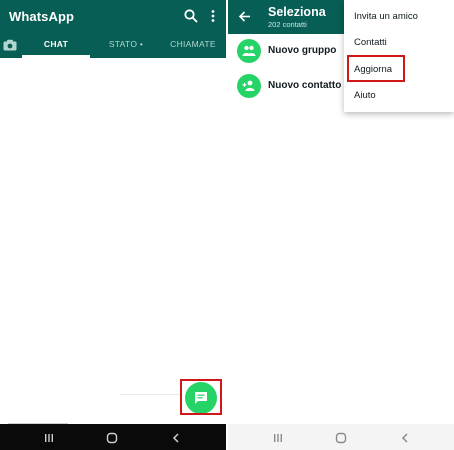 This screenshot has width=454, height=450. What do you see at coordinates (287, 24) in the screenshot?
I see `contact-count: 202 contatti` at bounding box center [287, 24].